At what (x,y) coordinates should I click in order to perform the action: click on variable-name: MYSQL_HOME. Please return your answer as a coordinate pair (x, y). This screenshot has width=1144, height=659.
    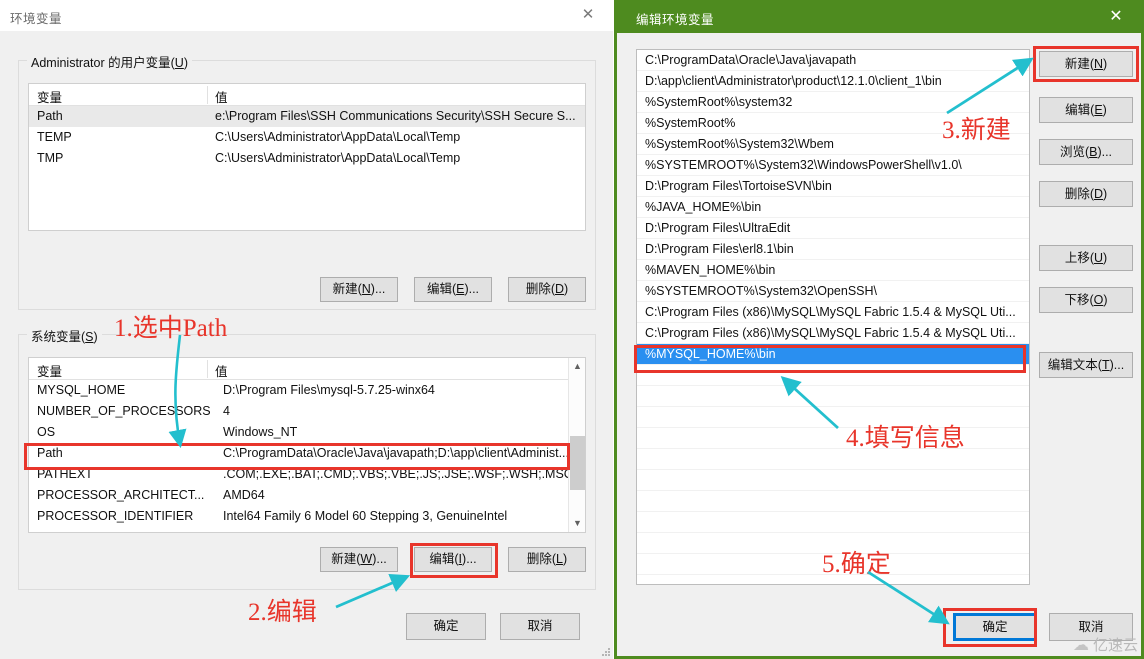
    Looking at the image, I should click on (81, 390).